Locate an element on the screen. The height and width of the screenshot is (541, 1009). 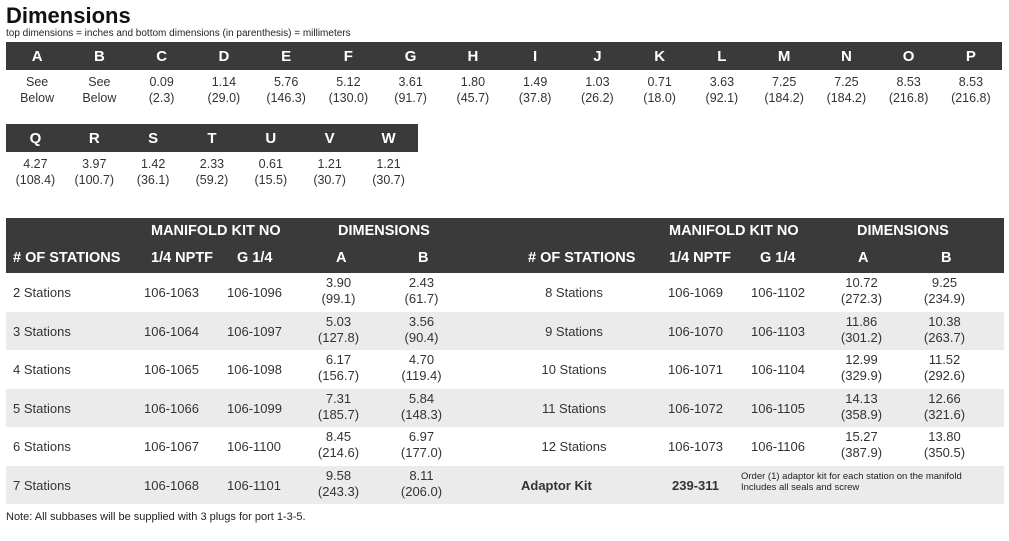
adaptor-kit-label: Adaptor Kit is located at coordinates (556, 485).